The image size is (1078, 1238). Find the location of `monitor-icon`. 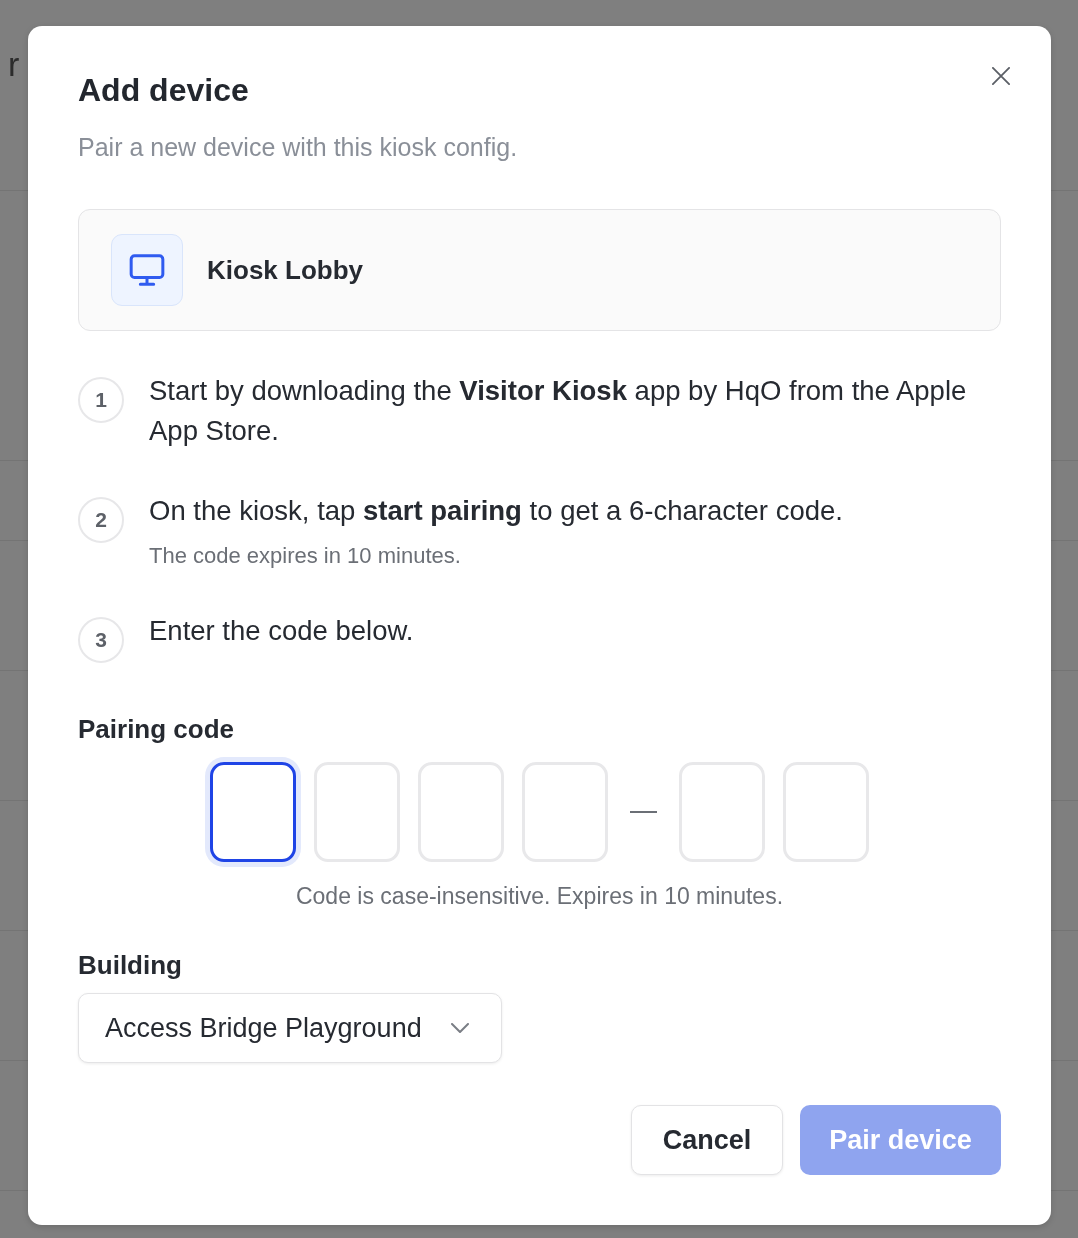

monitor-icon is located at coordinates (147, 270).